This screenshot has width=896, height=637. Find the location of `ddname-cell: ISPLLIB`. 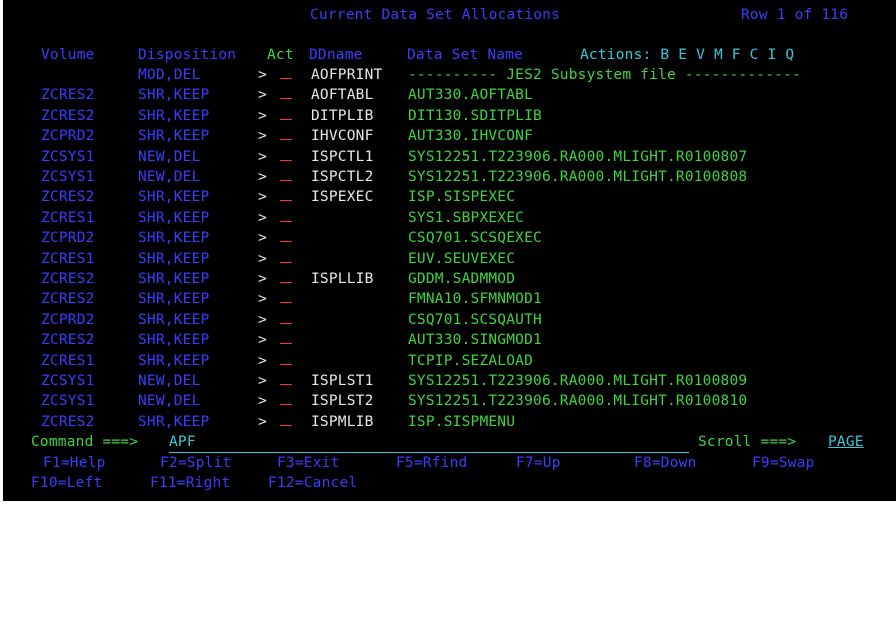

ddname-cell: ISPLLIB is located at coordinates (342, 279).